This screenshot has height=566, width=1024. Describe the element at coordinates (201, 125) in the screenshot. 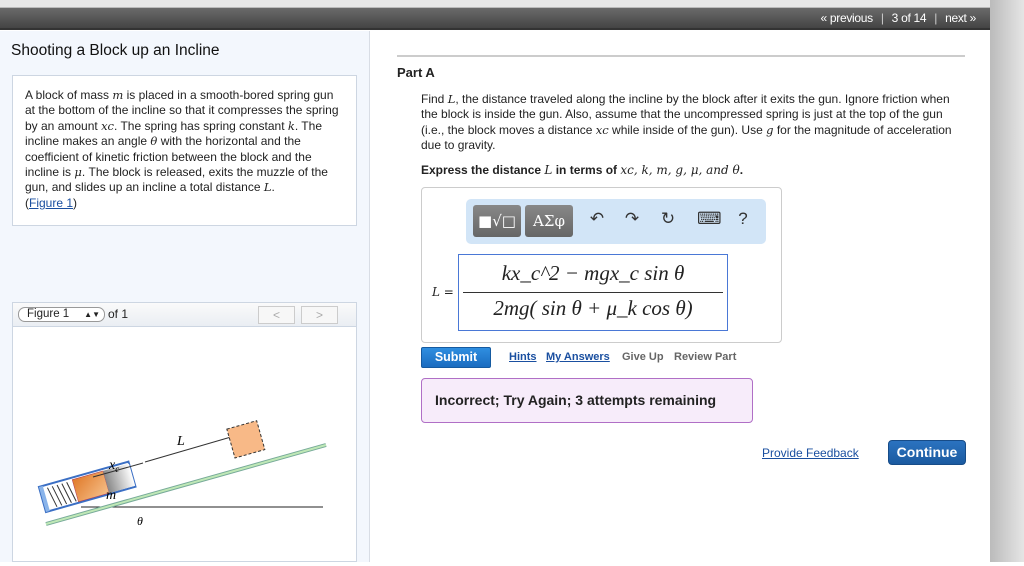

I see `text: . The spring has spring constant` at that location.